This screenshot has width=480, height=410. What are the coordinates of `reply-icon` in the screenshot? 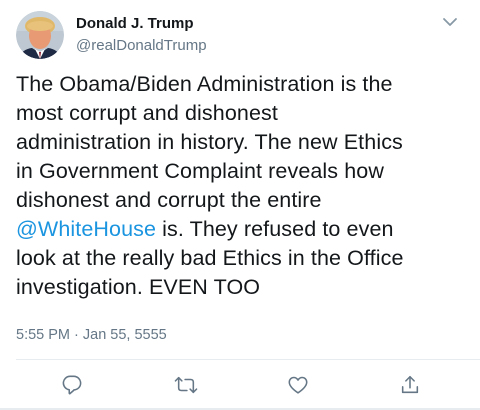 It's located at (72, 385).